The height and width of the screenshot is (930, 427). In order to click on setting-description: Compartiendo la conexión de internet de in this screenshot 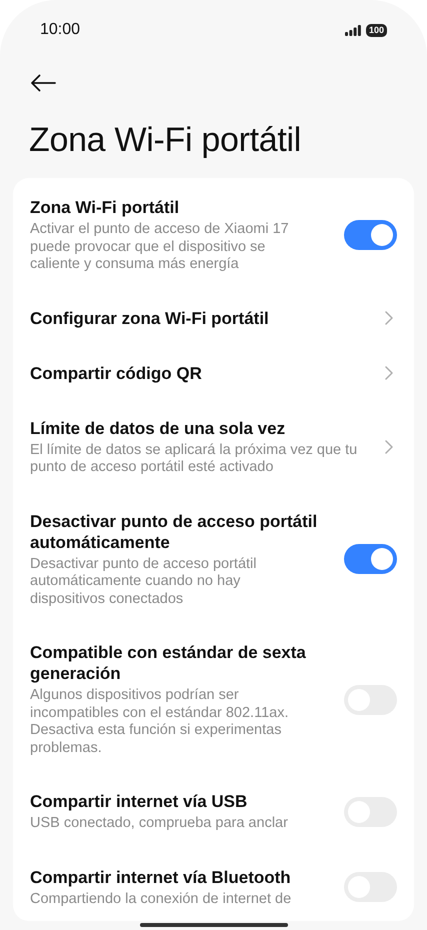, I will do `click(161, 899)`.